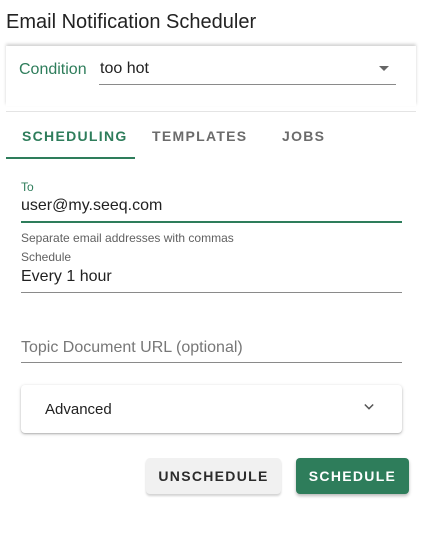  I want to click on chevron-down-icon, so click(369, 406).